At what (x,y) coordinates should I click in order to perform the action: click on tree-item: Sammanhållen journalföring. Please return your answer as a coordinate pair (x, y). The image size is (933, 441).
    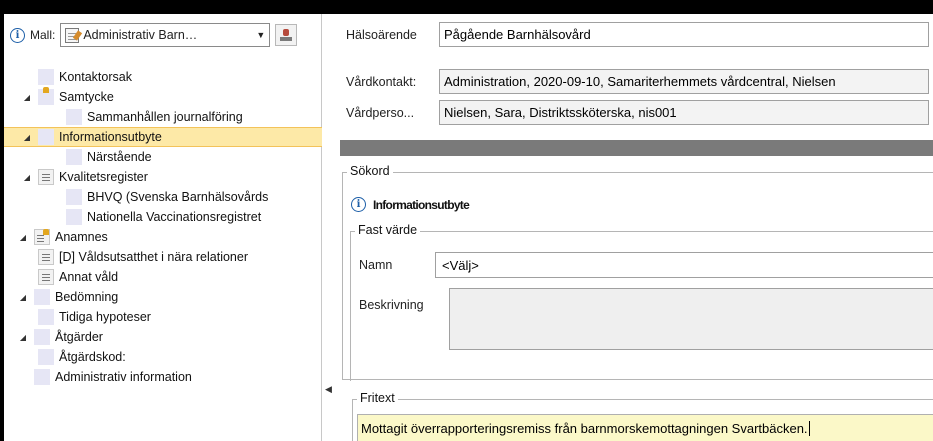
    Looking at the image, I should click on (163, 117).